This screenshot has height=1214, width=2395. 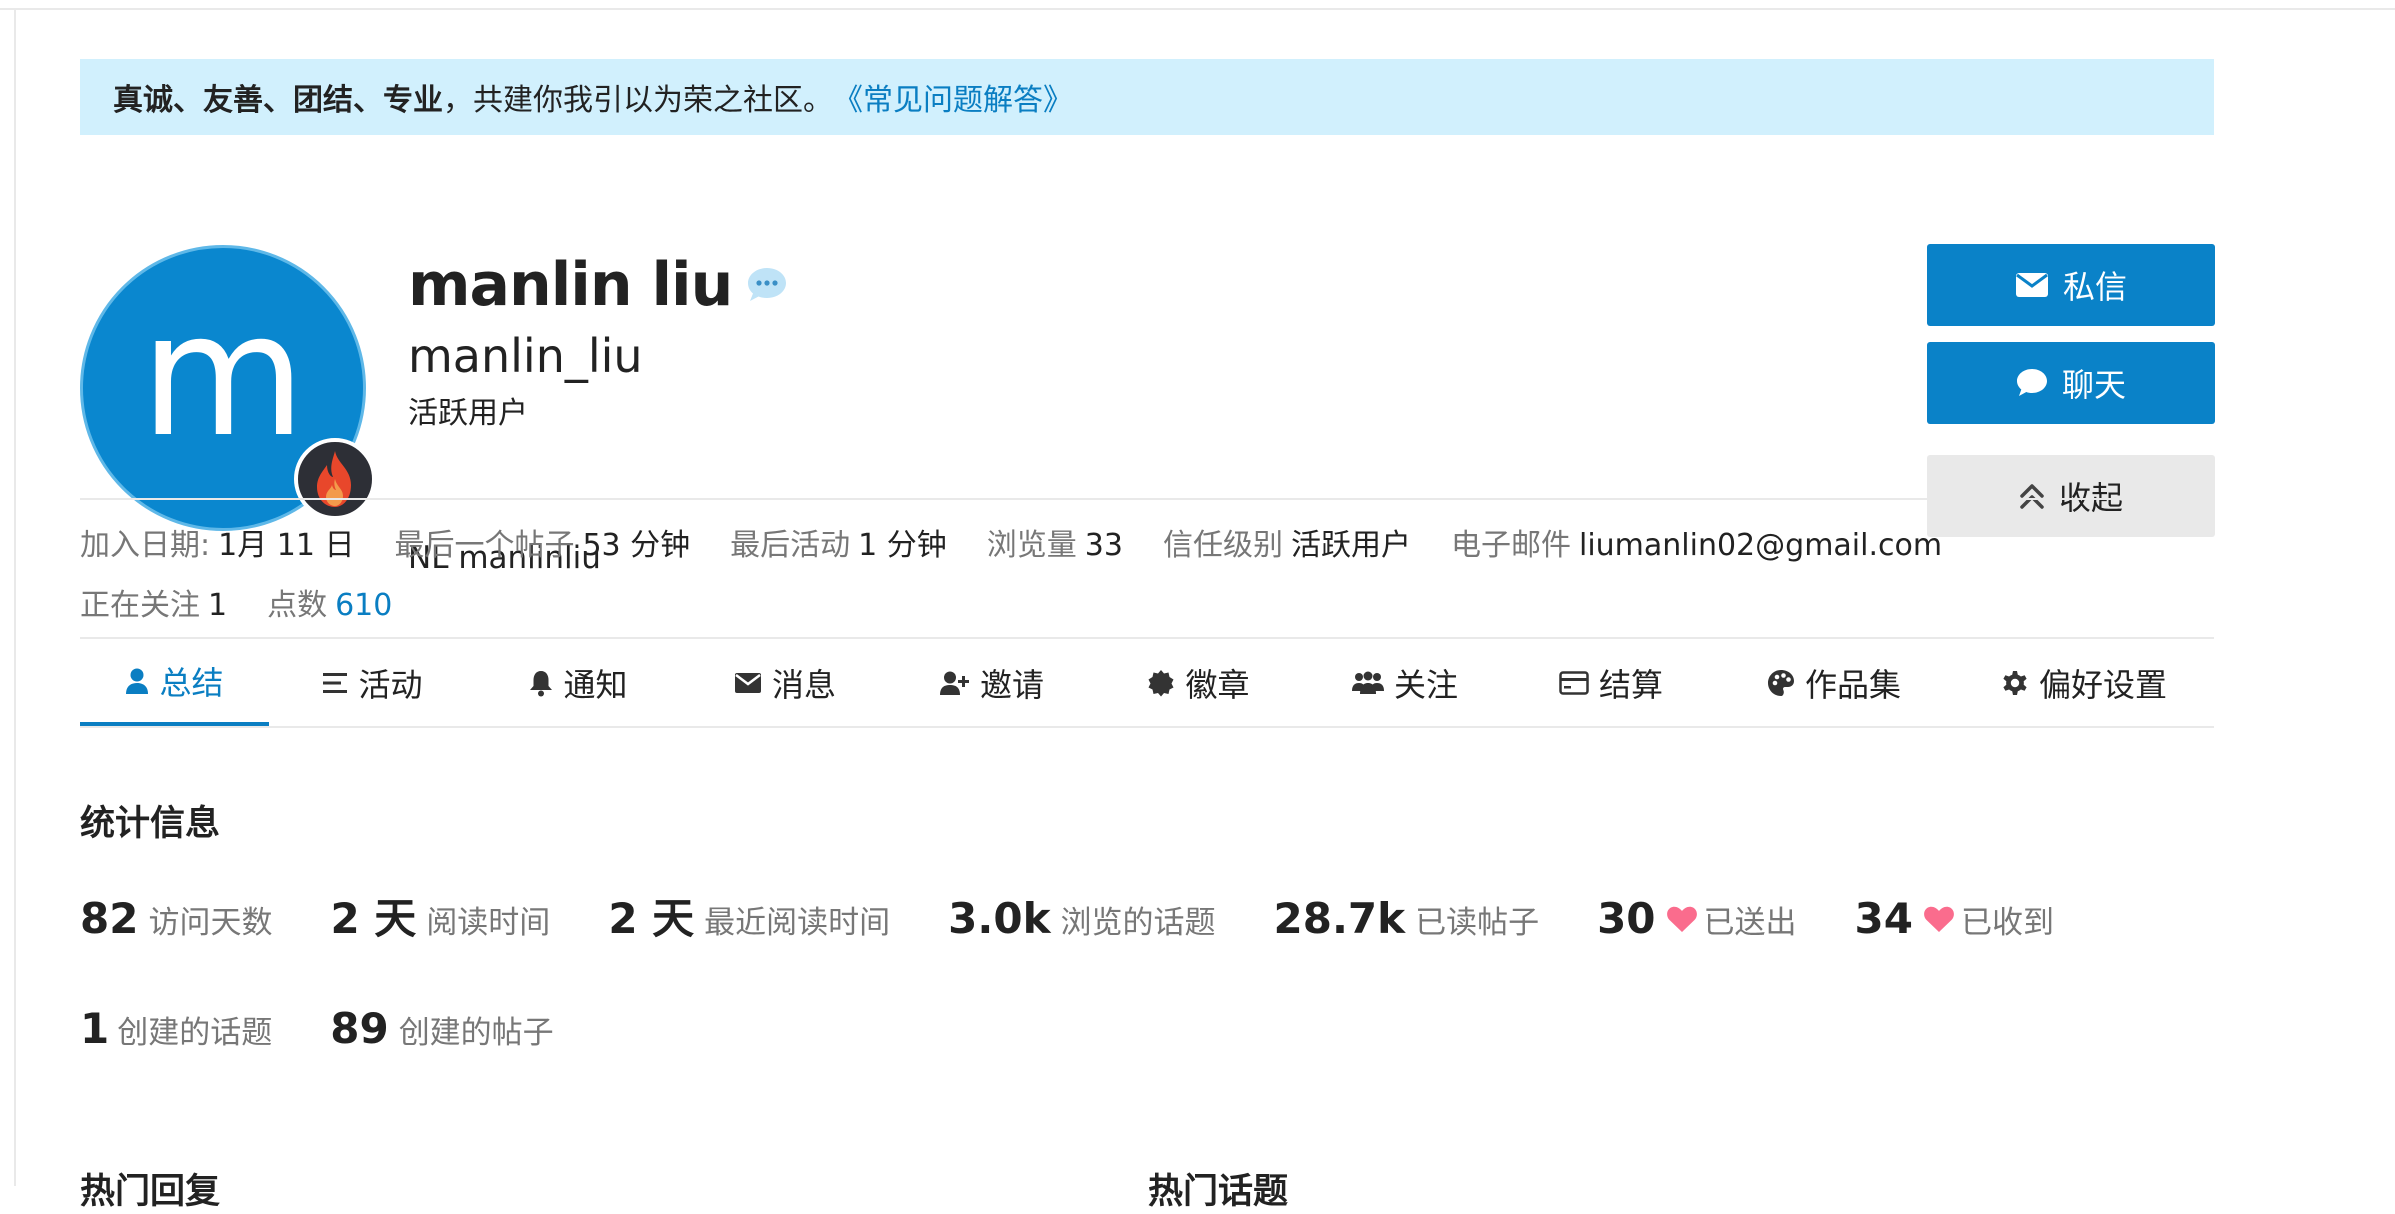 I want to click on credit-card-icon, so click(x=1574, y=682).